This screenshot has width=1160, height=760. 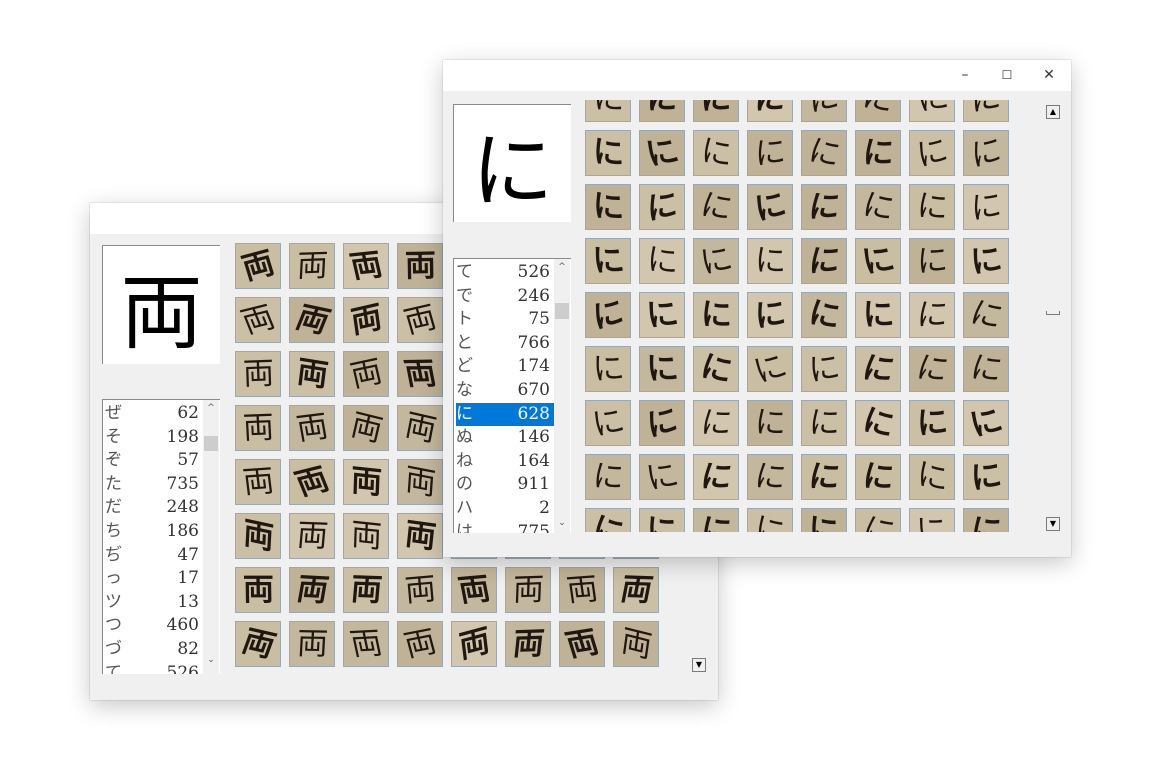 I want to click on back-list-item: ぢ 47, so click(x=154, y=555).